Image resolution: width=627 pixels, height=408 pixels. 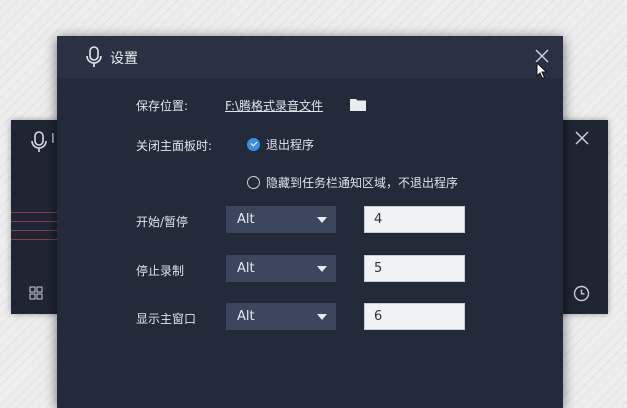 What do you see at coordinates (281, 219) in the screenshot?
I see `modifier-select-start-pause: Alt` at bounding box center [281, 219].